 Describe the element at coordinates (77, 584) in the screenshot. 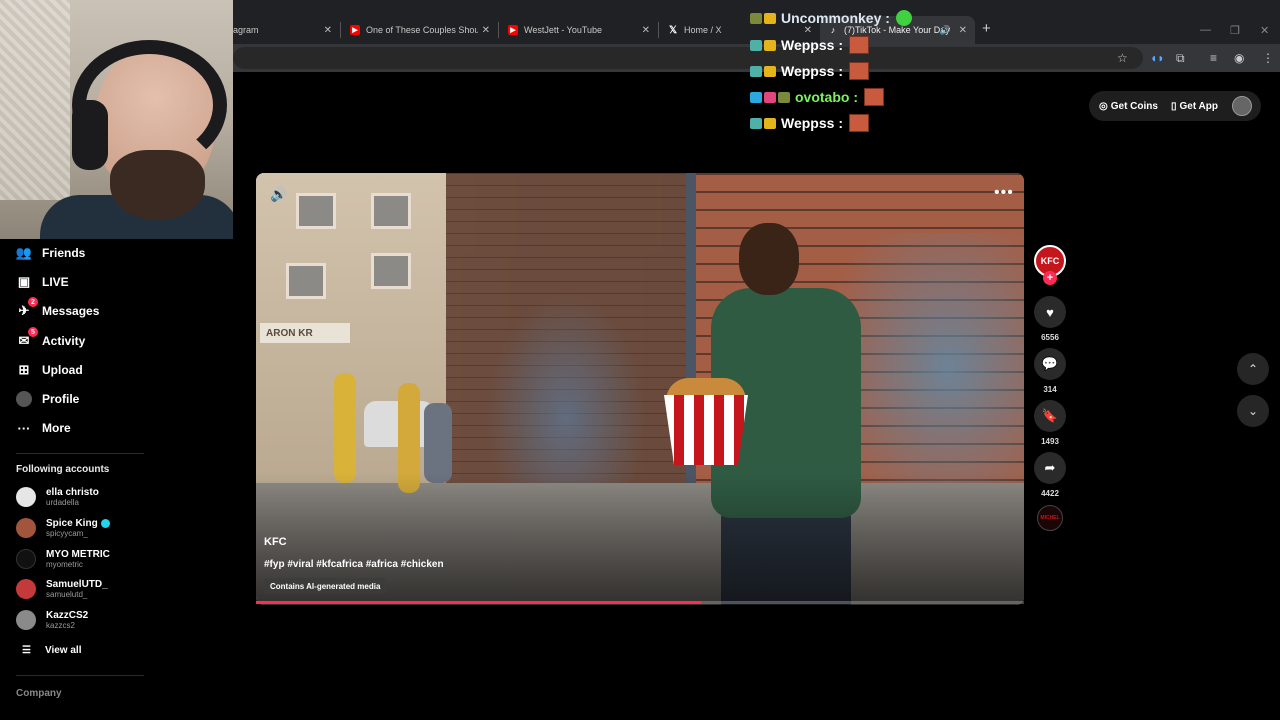

I see `account-name: SamuelUTD_` at that location.